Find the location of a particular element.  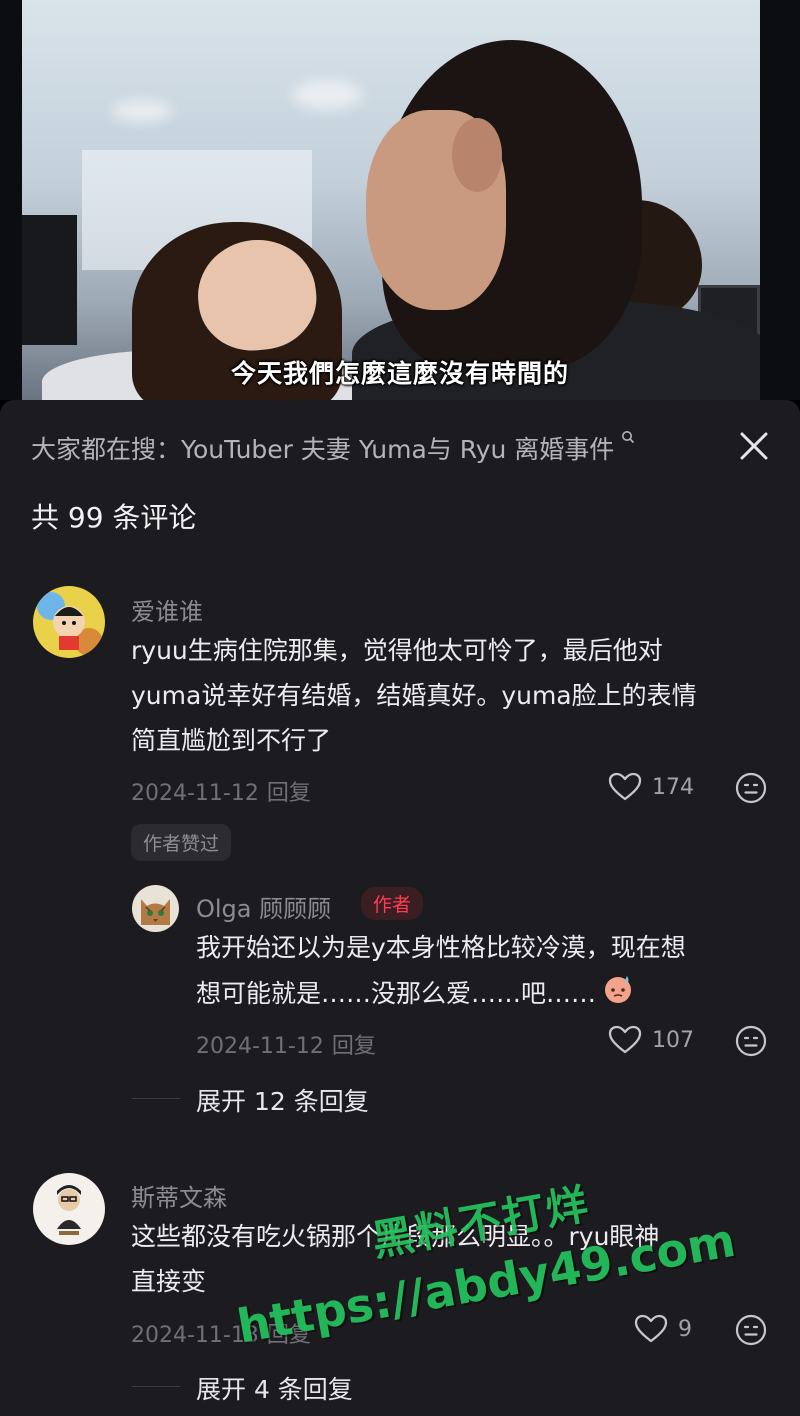

like-button: 9 is located at coordinates (663, 1329).